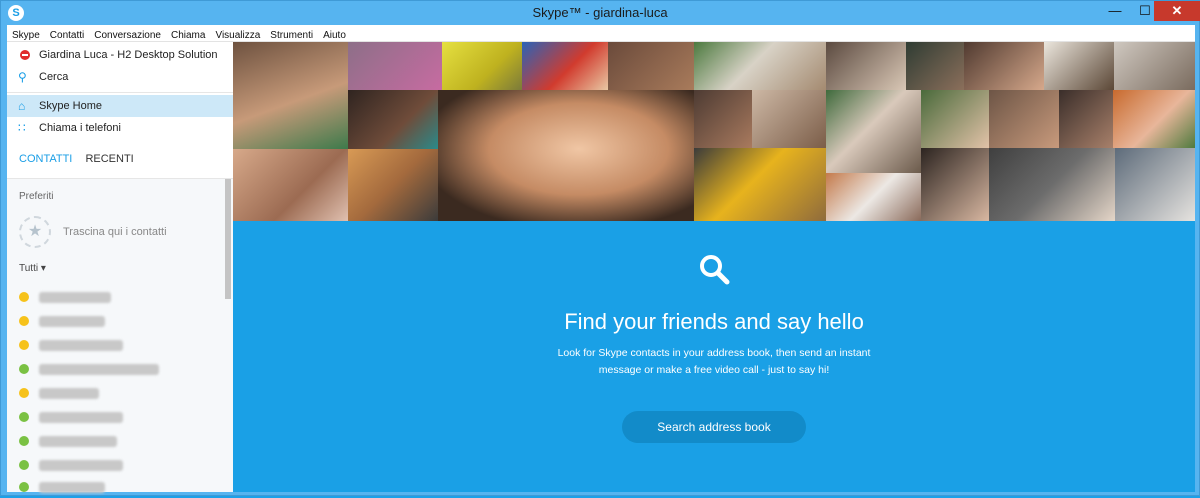 This screenshot has width=1200, height=498. Describe the element at coordinates (237, 34) in the screenshot. I see `menu-visualizza: Visualizza` at that location.